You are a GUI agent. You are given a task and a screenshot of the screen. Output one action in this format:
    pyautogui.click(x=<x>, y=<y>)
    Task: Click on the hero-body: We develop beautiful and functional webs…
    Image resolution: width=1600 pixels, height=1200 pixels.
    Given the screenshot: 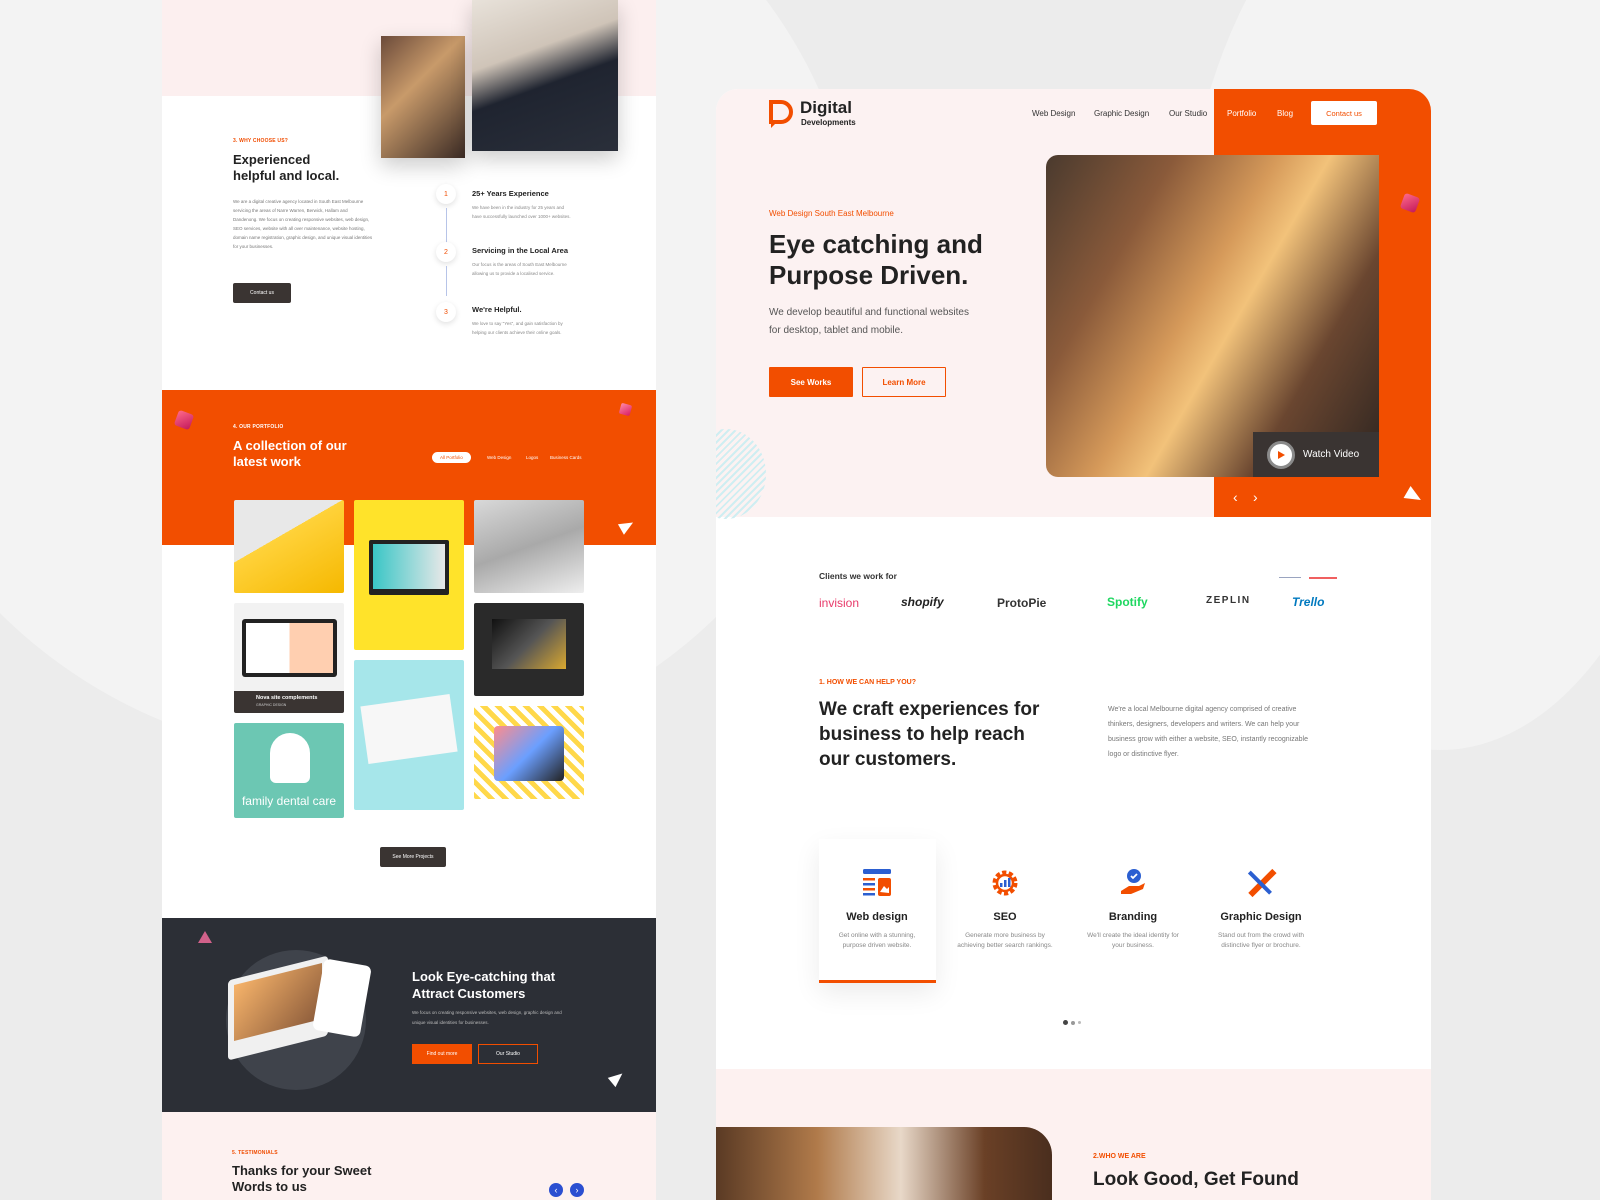 What is the action you would take?
    pyautogui.click(x=869, y=321)
    